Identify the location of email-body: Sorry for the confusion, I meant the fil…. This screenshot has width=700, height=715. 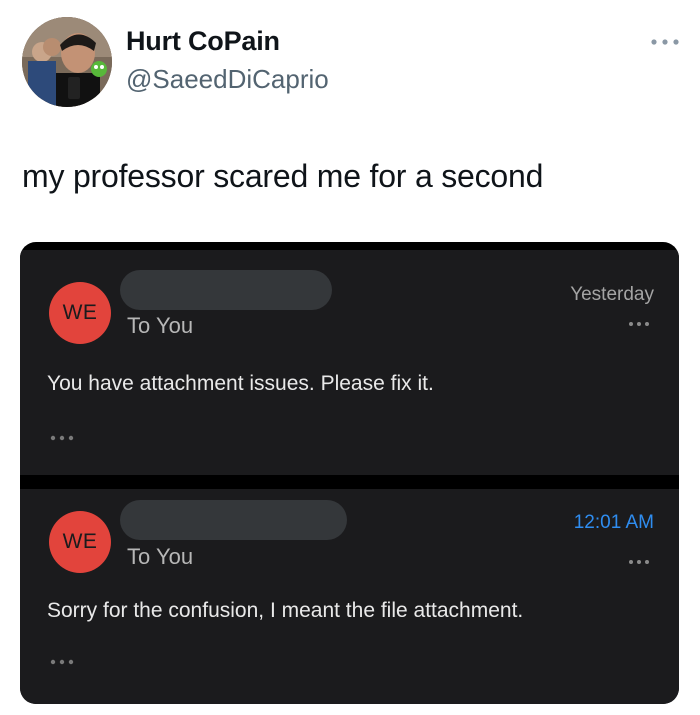
(285, 610).